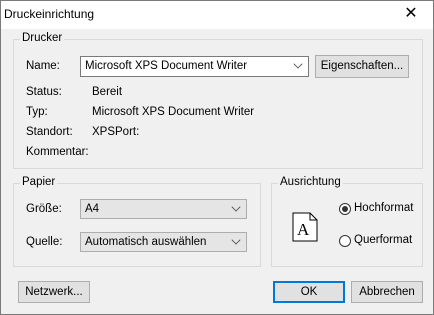 This screenshot has height=315, width=434. Describe the element at coordinates (146, 242) in the screenshot. I see `paper-source-value: Automatisch auswählen` at that location.